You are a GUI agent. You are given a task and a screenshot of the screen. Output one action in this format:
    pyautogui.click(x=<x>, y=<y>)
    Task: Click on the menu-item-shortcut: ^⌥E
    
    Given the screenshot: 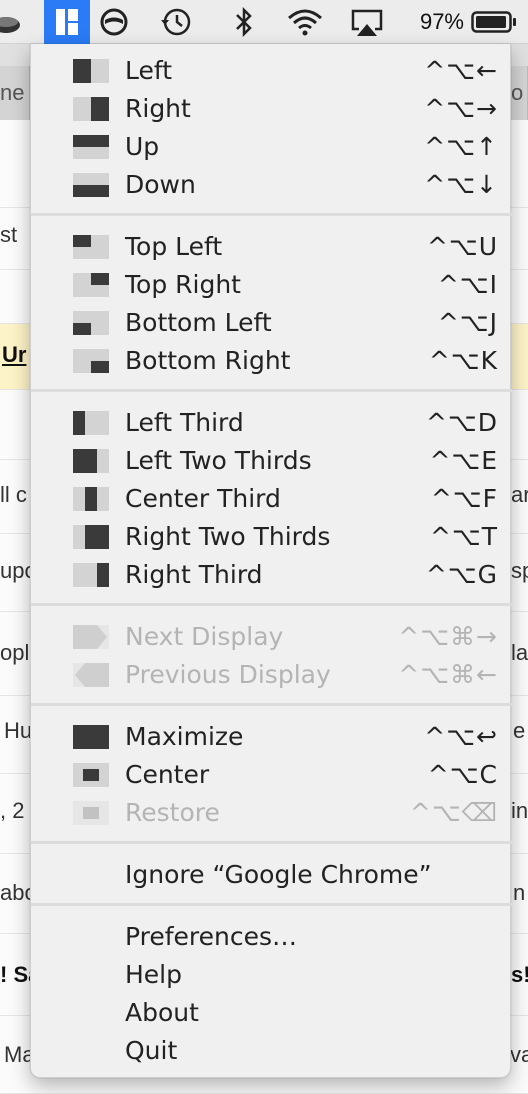 What is the action you would take?
    pyautogui.click(x=463, y=460)
    